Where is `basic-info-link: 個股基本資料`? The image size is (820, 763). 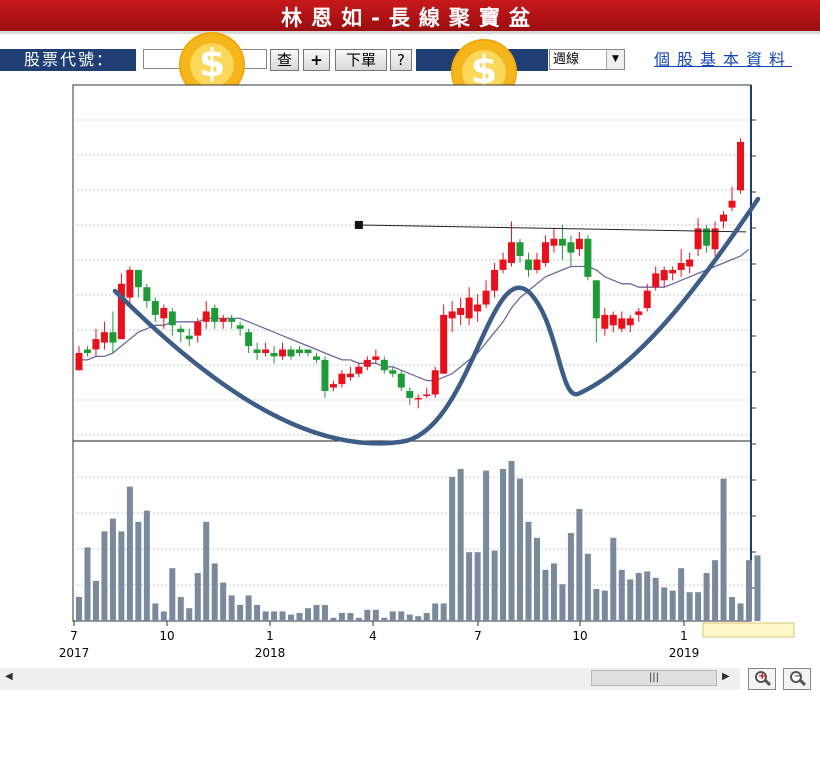
basic-info-link: 個股基本資料 is located at coordinates (723, 60).